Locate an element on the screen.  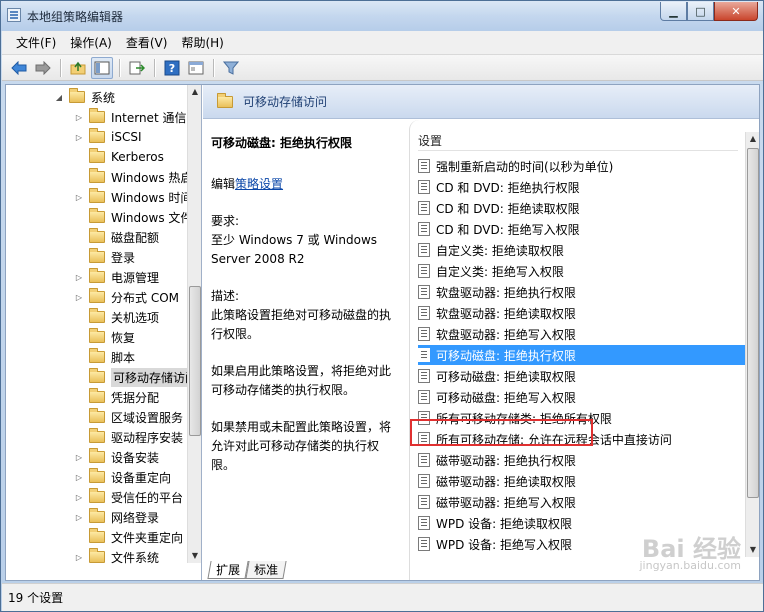
minimize-button: ▁ is located at coordinates (673, 11).